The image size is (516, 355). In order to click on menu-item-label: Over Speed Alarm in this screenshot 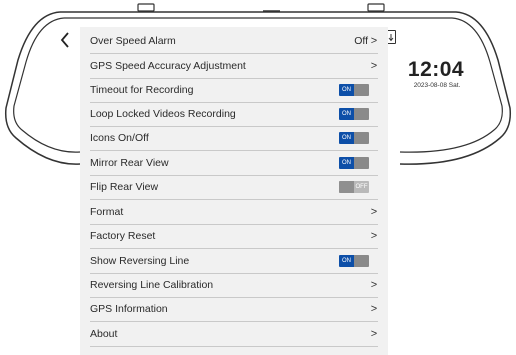, I will do `click(133, 41)`.